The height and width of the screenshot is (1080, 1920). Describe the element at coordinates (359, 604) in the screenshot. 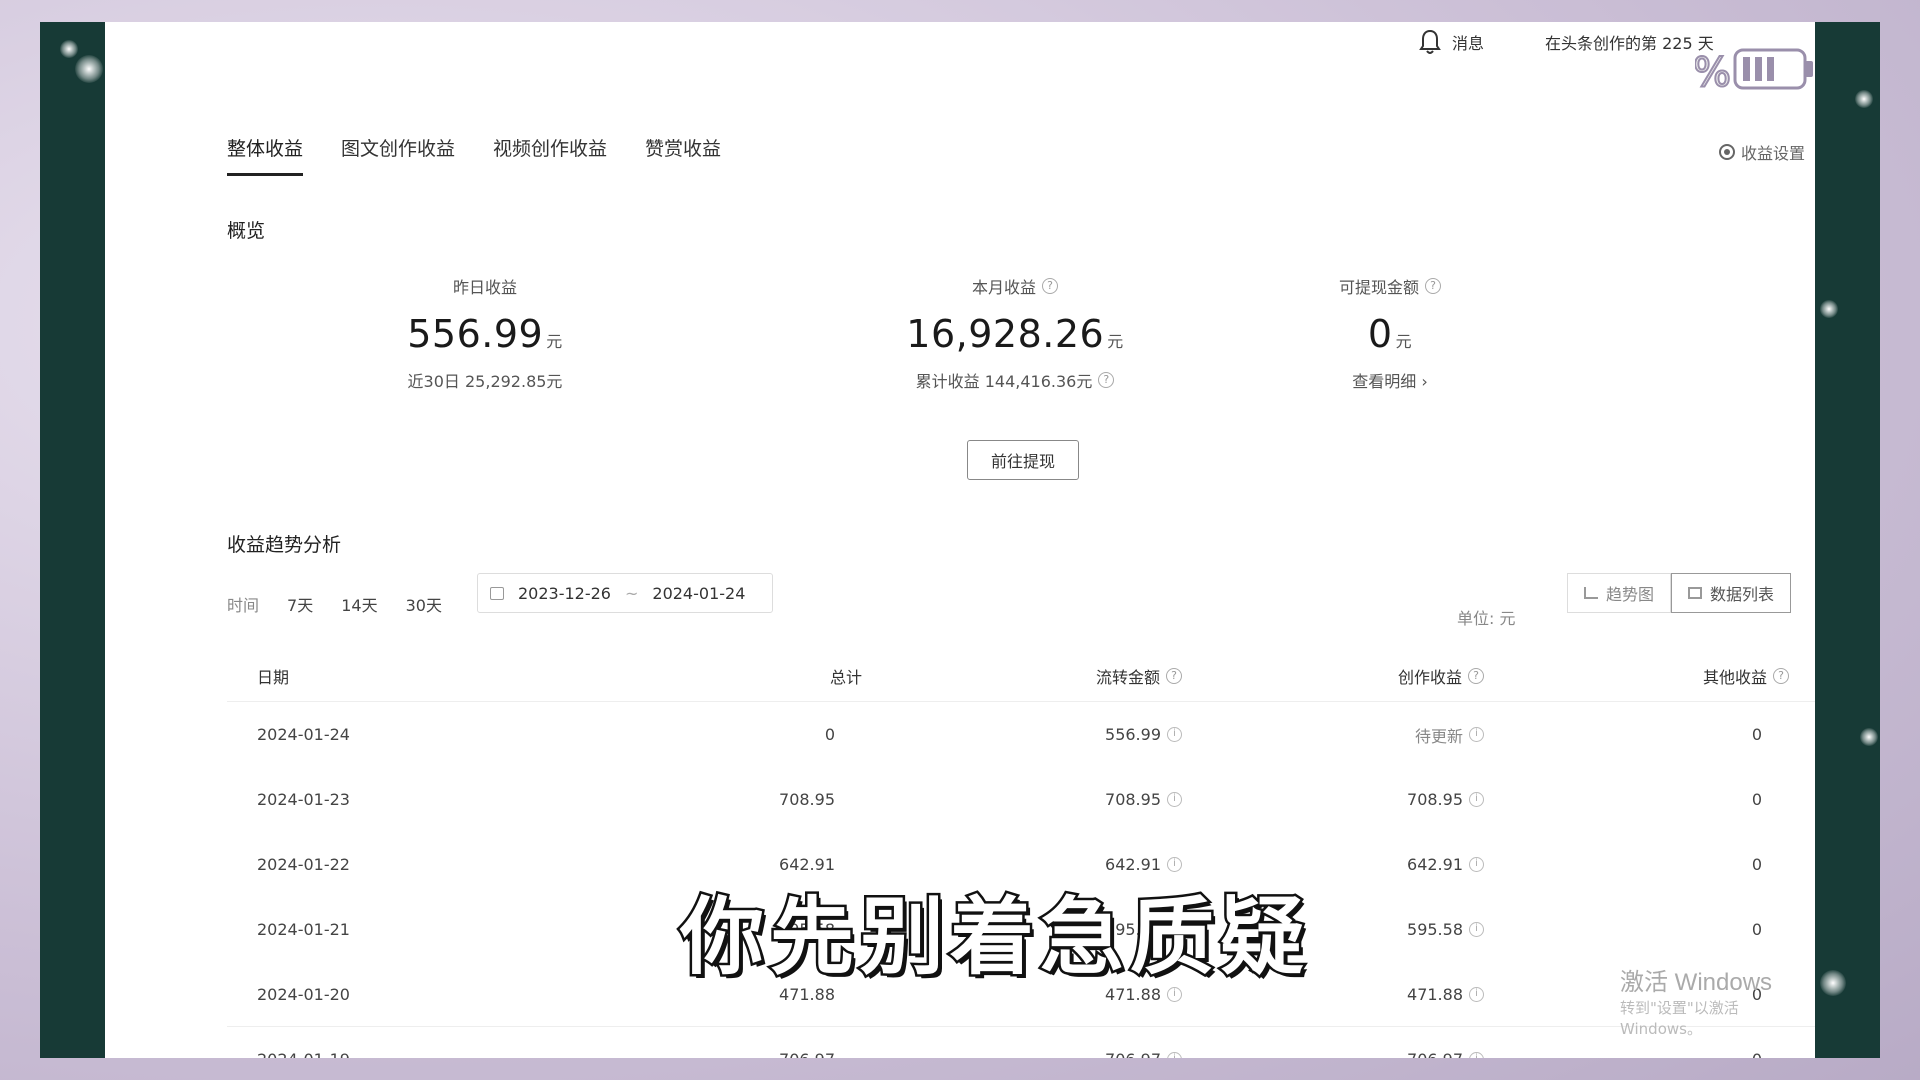

I see `range-14-days: 14天` at that location.